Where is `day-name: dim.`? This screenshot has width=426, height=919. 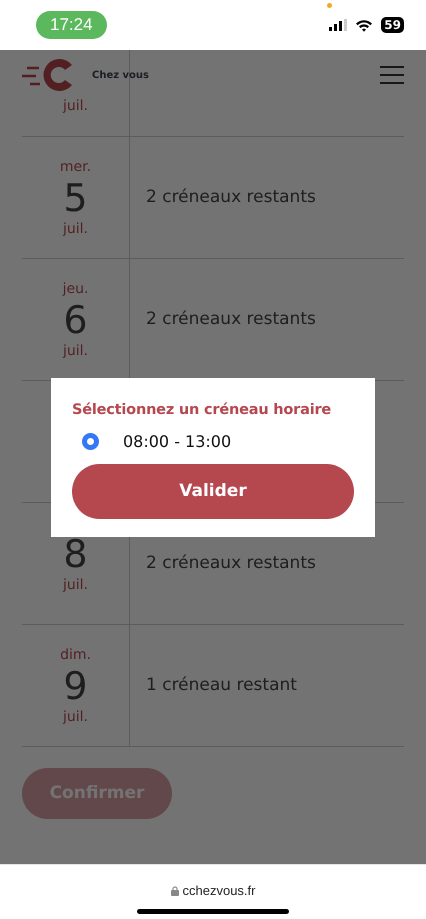
day-name: dim. is located at coordinates (75, 655).